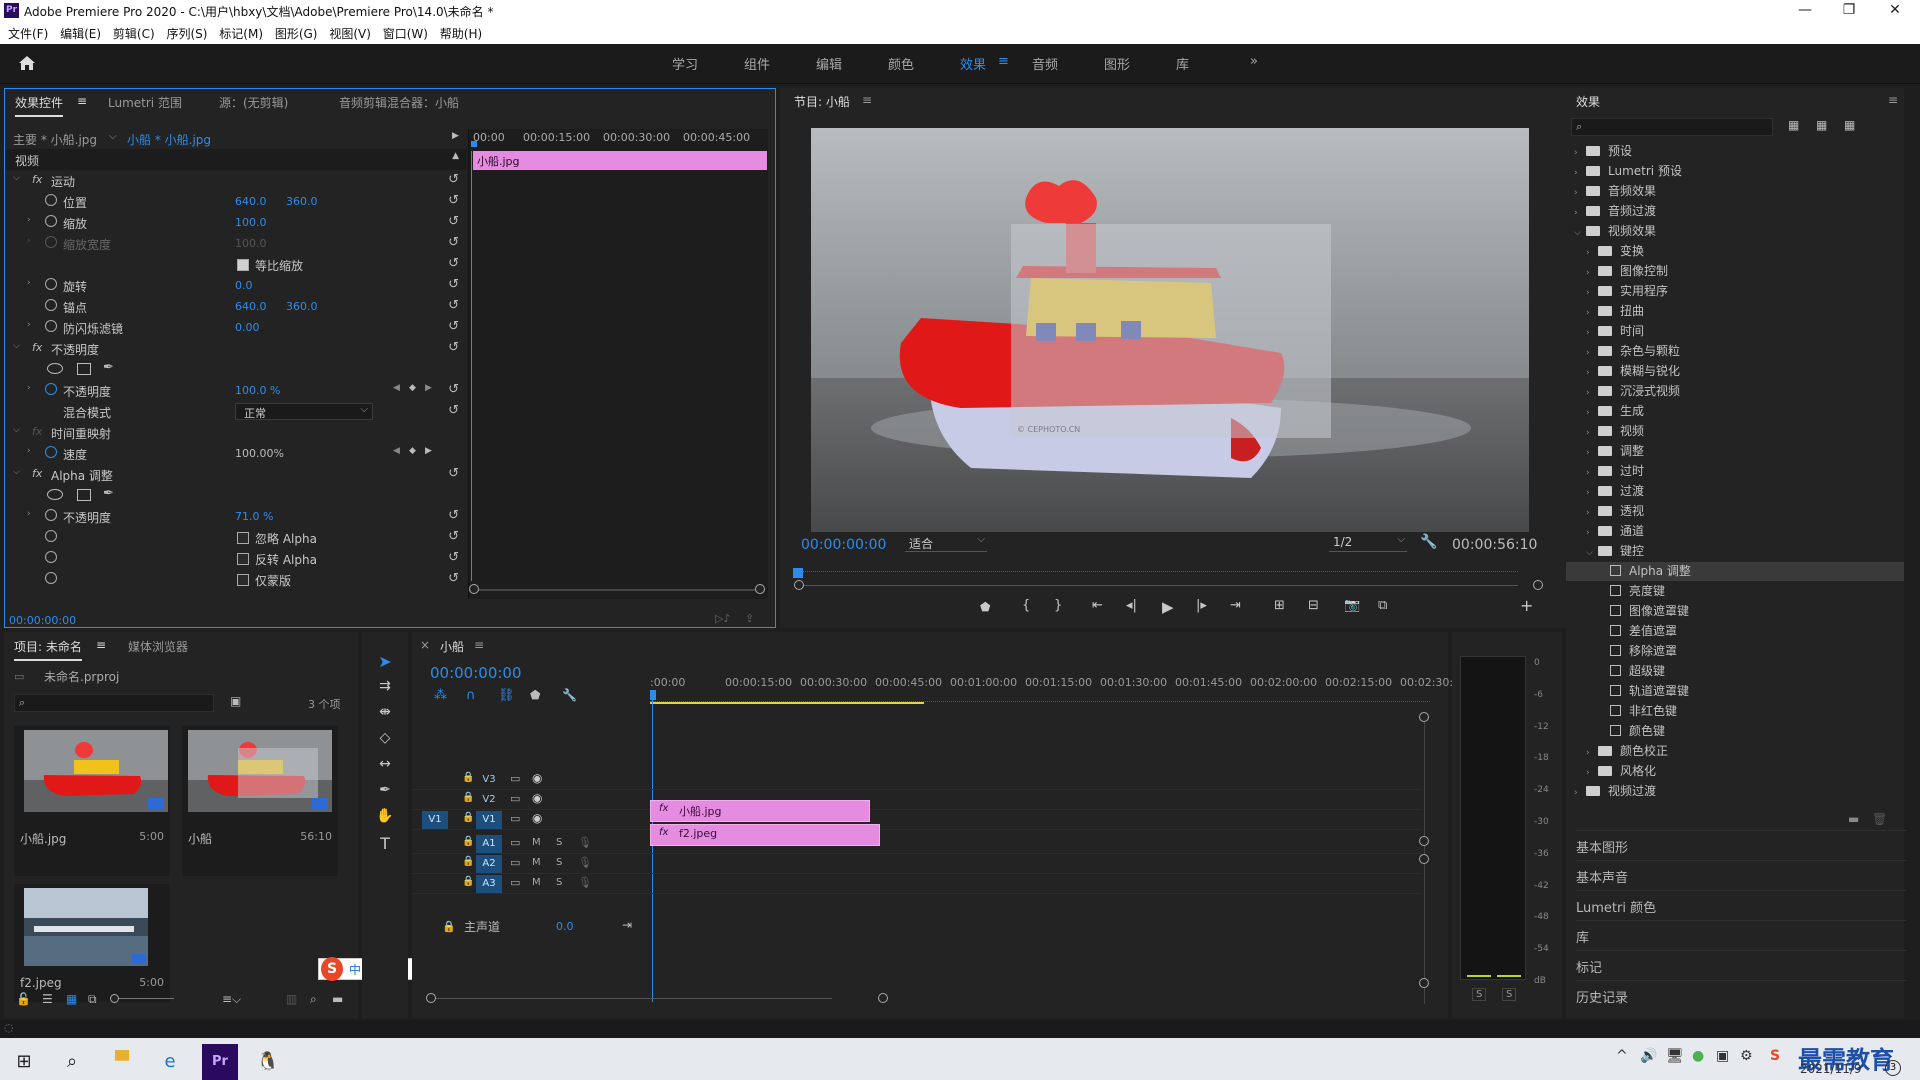 The image size is (1920, 1080). I want to click on opacity-effect-row: ⌵ fx 不透明度 ↺, so click(236, 348).